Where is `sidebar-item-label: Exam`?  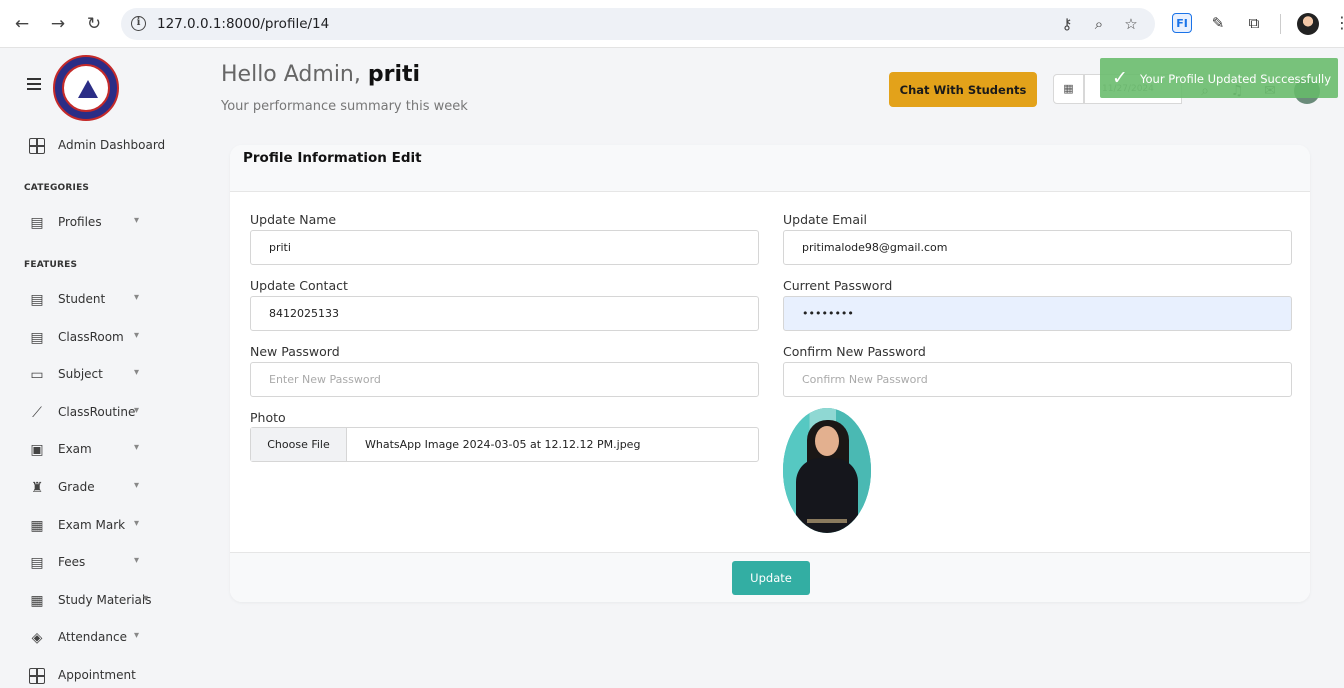 sidebar-item-label: Exam is located at coordinates (75, 449).